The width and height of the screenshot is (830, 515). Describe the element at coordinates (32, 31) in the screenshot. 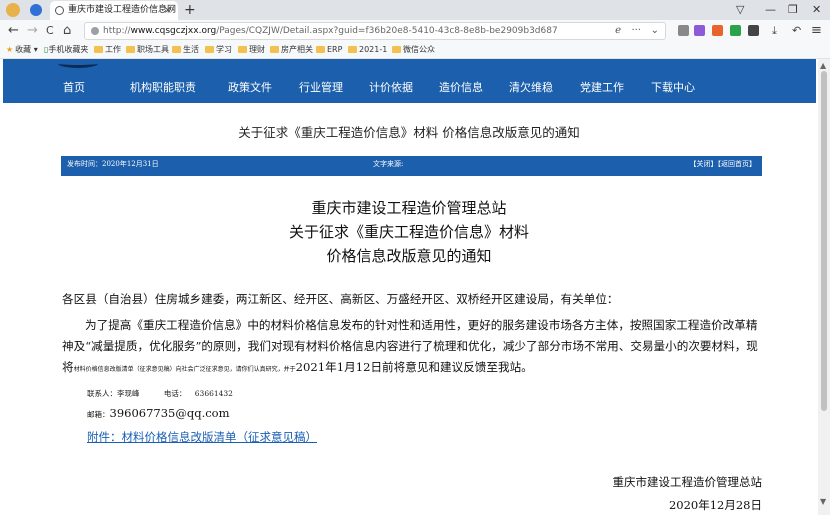

I see `forward-button: →` at that location.